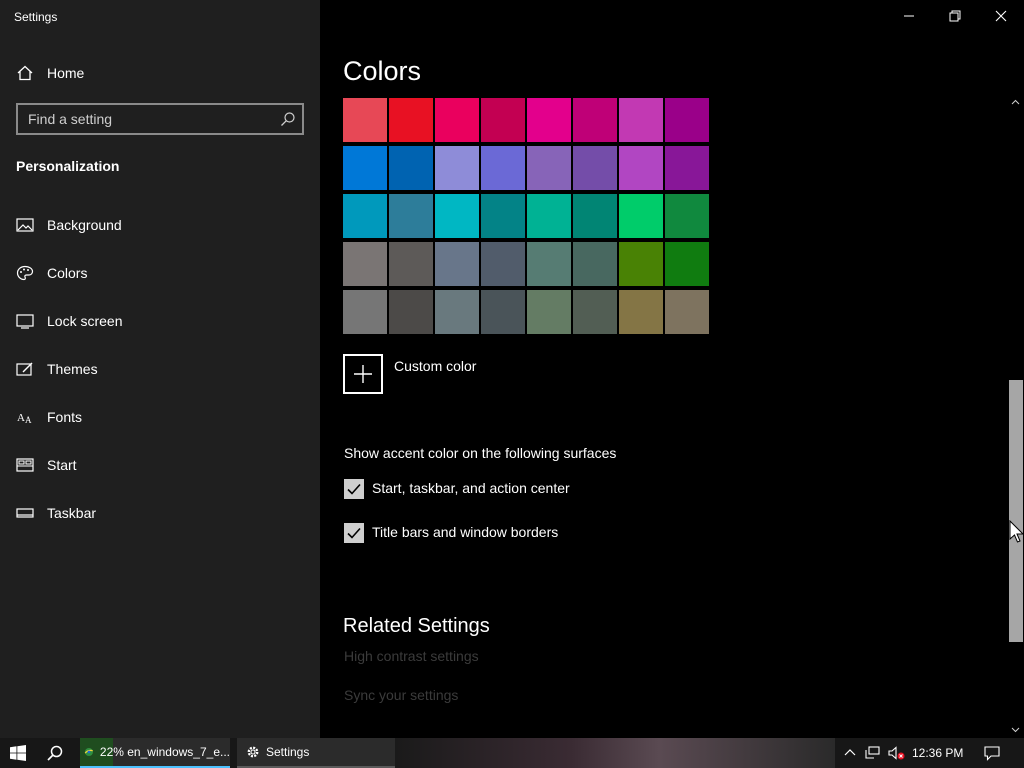  I want to click on volume-muted-icon, so click(896, 753).